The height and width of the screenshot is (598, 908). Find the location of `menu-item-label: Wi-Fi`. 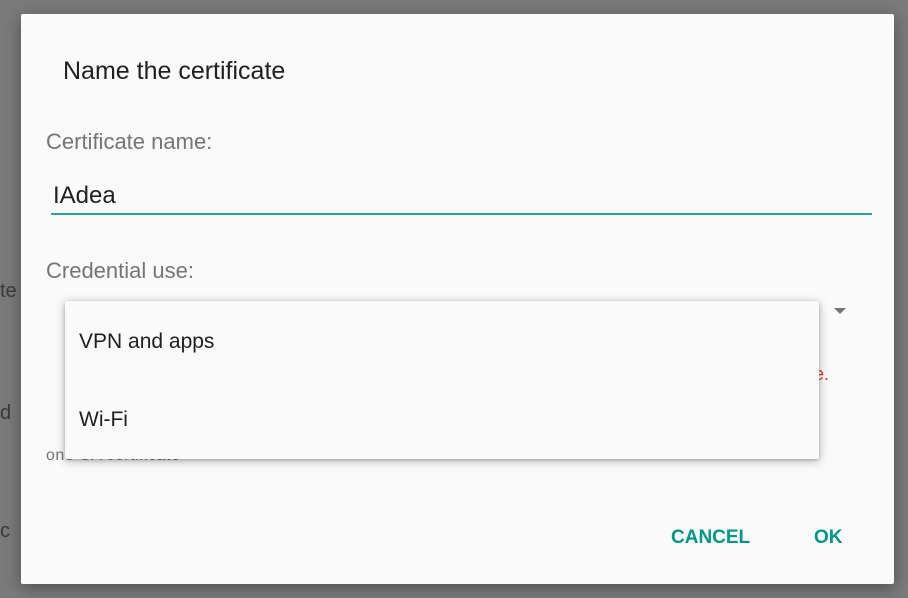

menu-item-label: Wi-Fi is located at coordinates (103, 419).